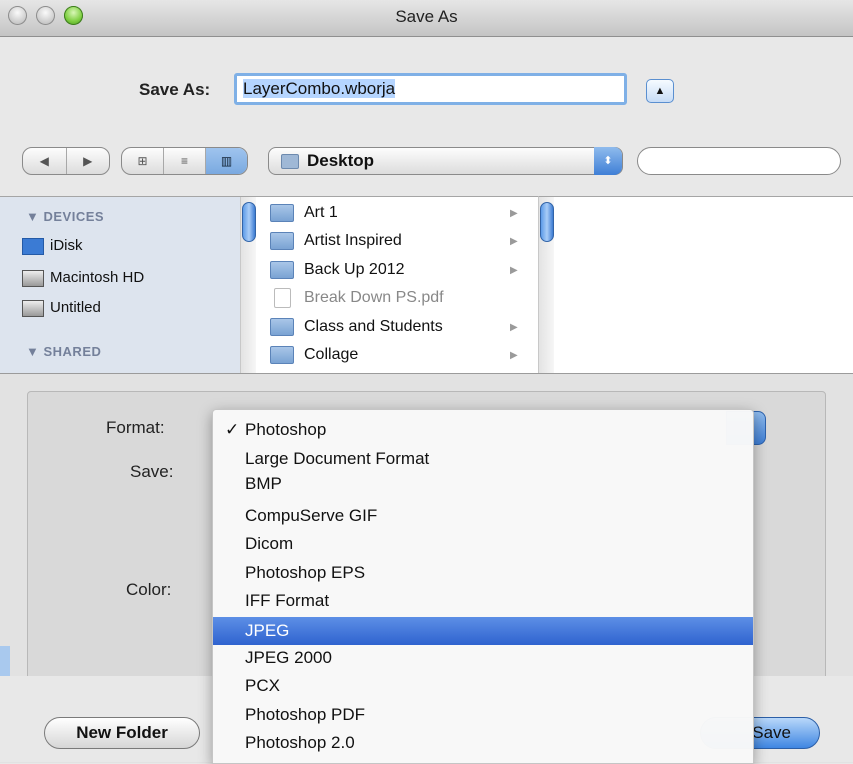 The height and width of the screenshot is (764, 853). What do you see at coordinates (5, 661) in the screenshot?
I see `background-window-edge` at bounding box center [5, 661].